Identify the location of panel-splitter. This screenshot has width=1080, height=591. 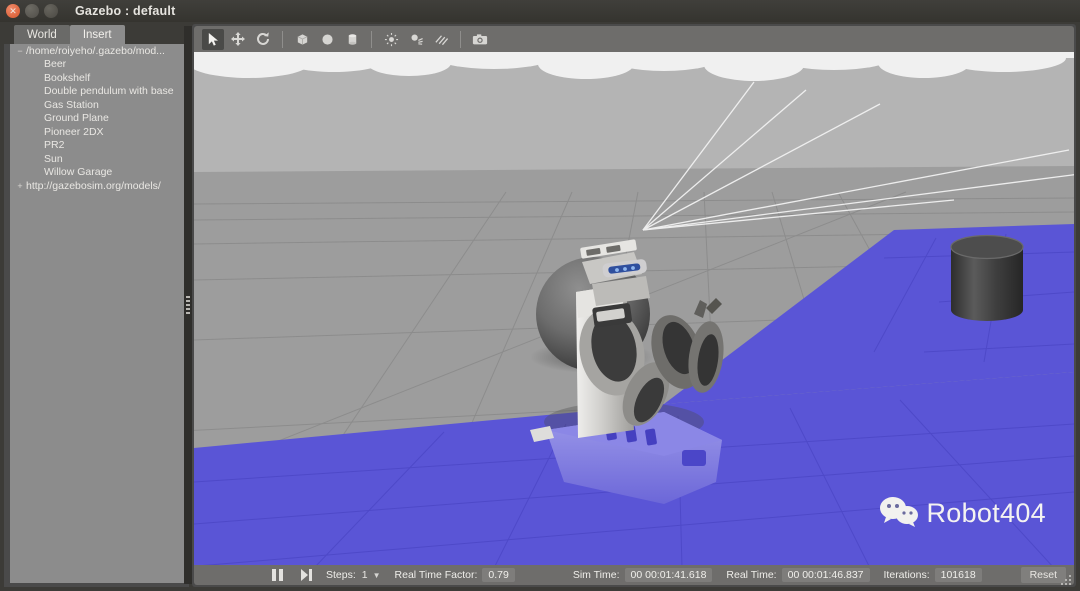
(188, 305).